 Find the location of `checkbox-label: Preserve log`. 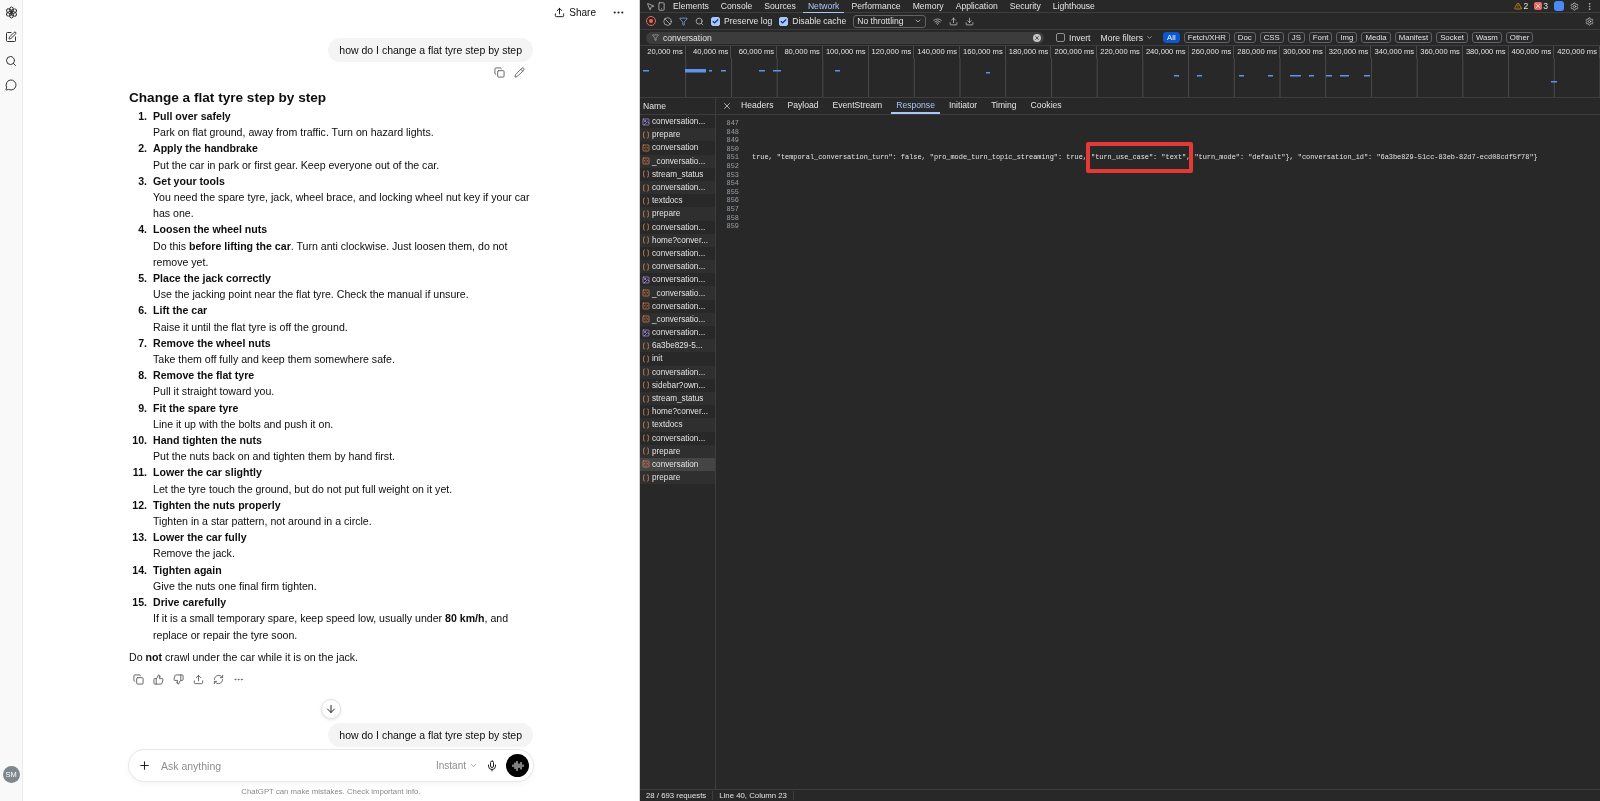

checkbox-label: Preserve log is located at coordinates (748, 21).